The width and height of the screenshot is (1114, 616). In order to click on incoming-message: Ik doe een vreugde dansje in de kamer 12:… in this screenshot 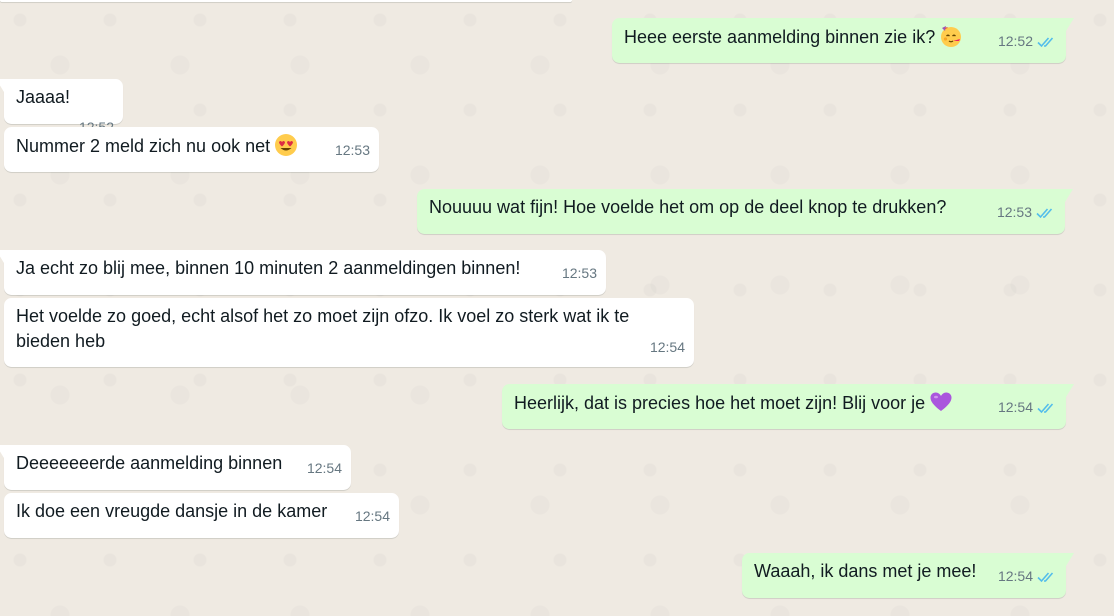, I will do `click(201, 515)`.